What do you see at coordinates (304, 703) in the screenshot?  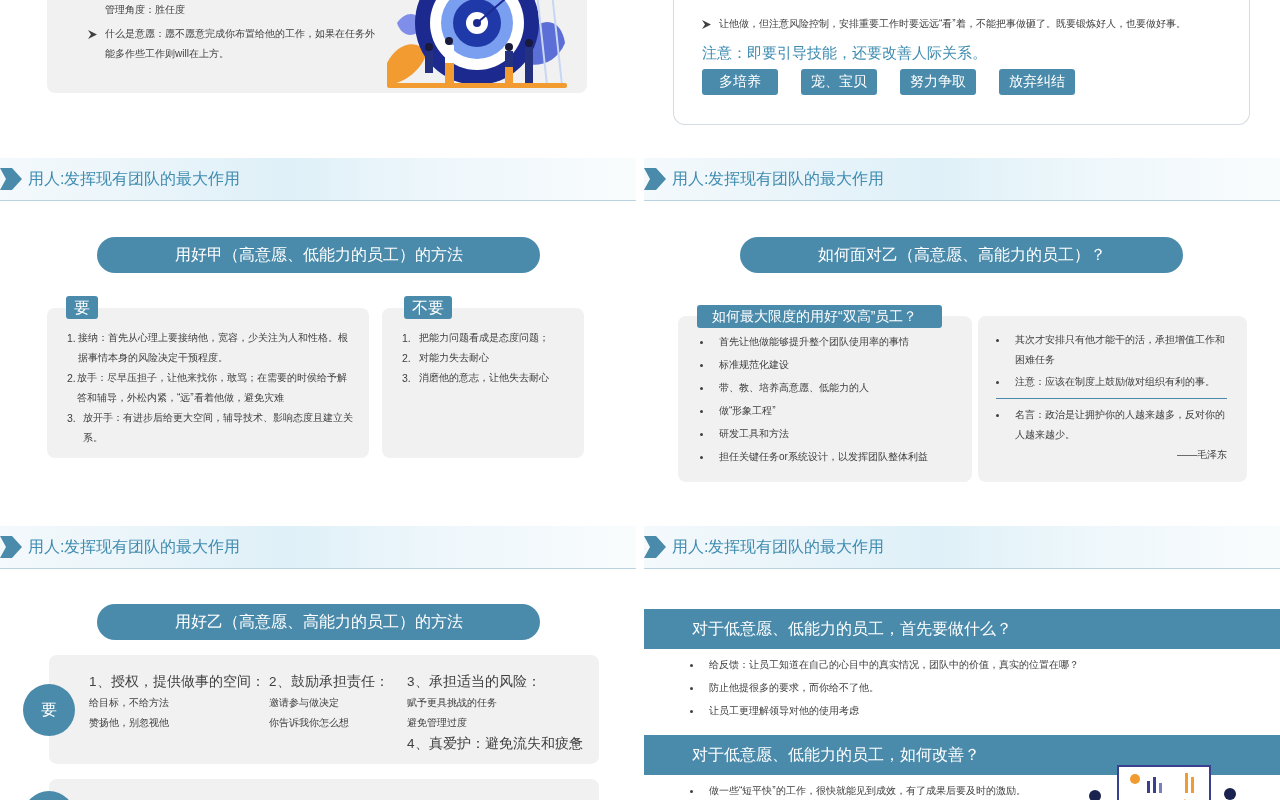 I see `column-item: 邀请参与做决定` at bounding box center [304, 703].